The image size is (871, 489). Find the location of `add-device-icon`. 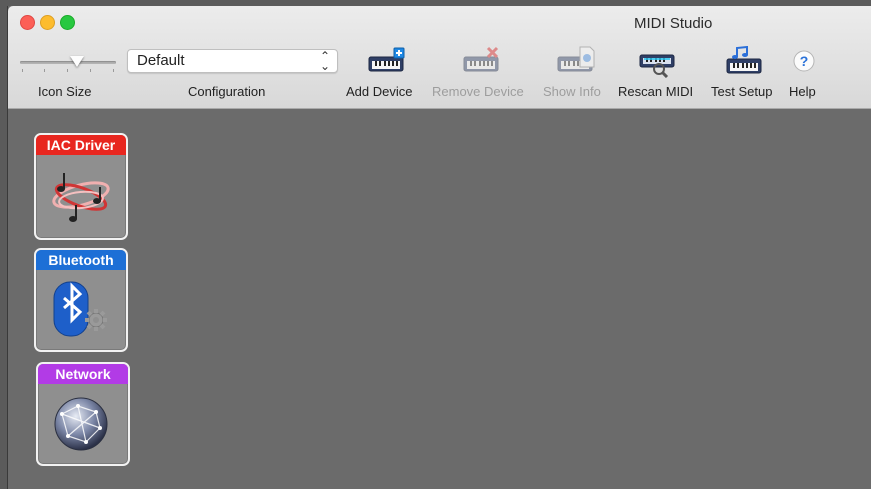

add-device-icon is located at coordinates (386, 59).